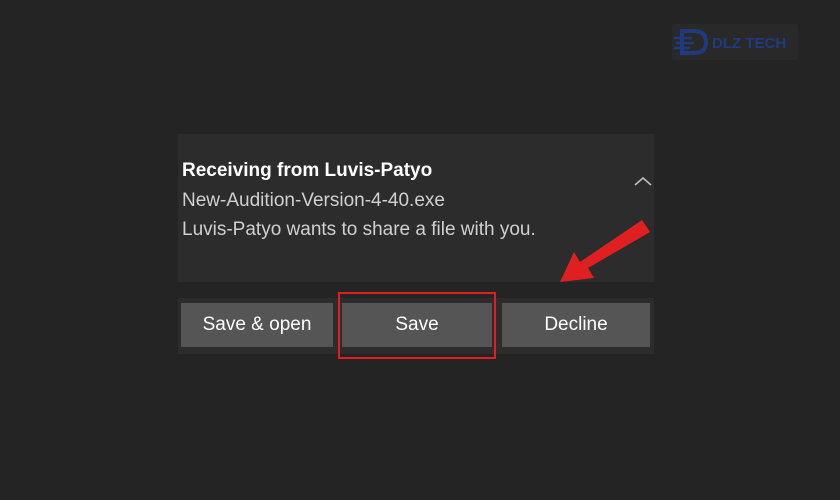  What do you see at coordinates (257, 325) in the screenshot?
I see `save-and-open-button: Save & open` at bounding box center [257, 325].